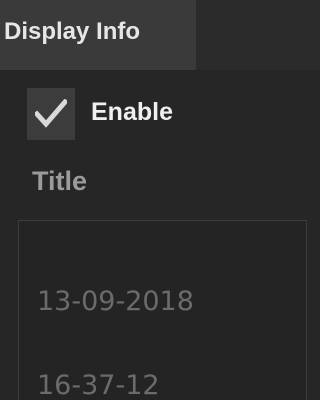  Describe the element at coordinates (98, 385) in the screenshot. I see `title-text-line: 16-37-12` at that location.